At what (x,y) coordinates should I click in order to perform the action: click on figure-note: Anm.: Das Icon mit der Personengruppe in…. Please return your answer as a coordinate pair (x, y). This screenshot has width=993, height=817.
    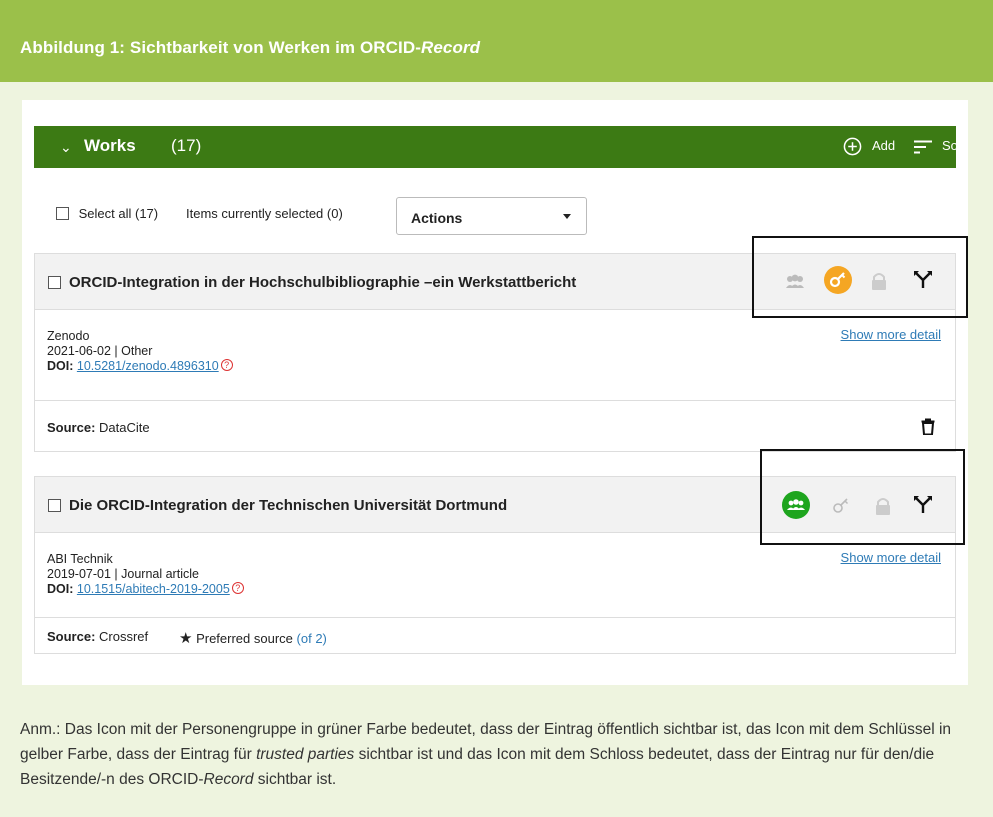
    Looking at the image, I should click on (500, 754).